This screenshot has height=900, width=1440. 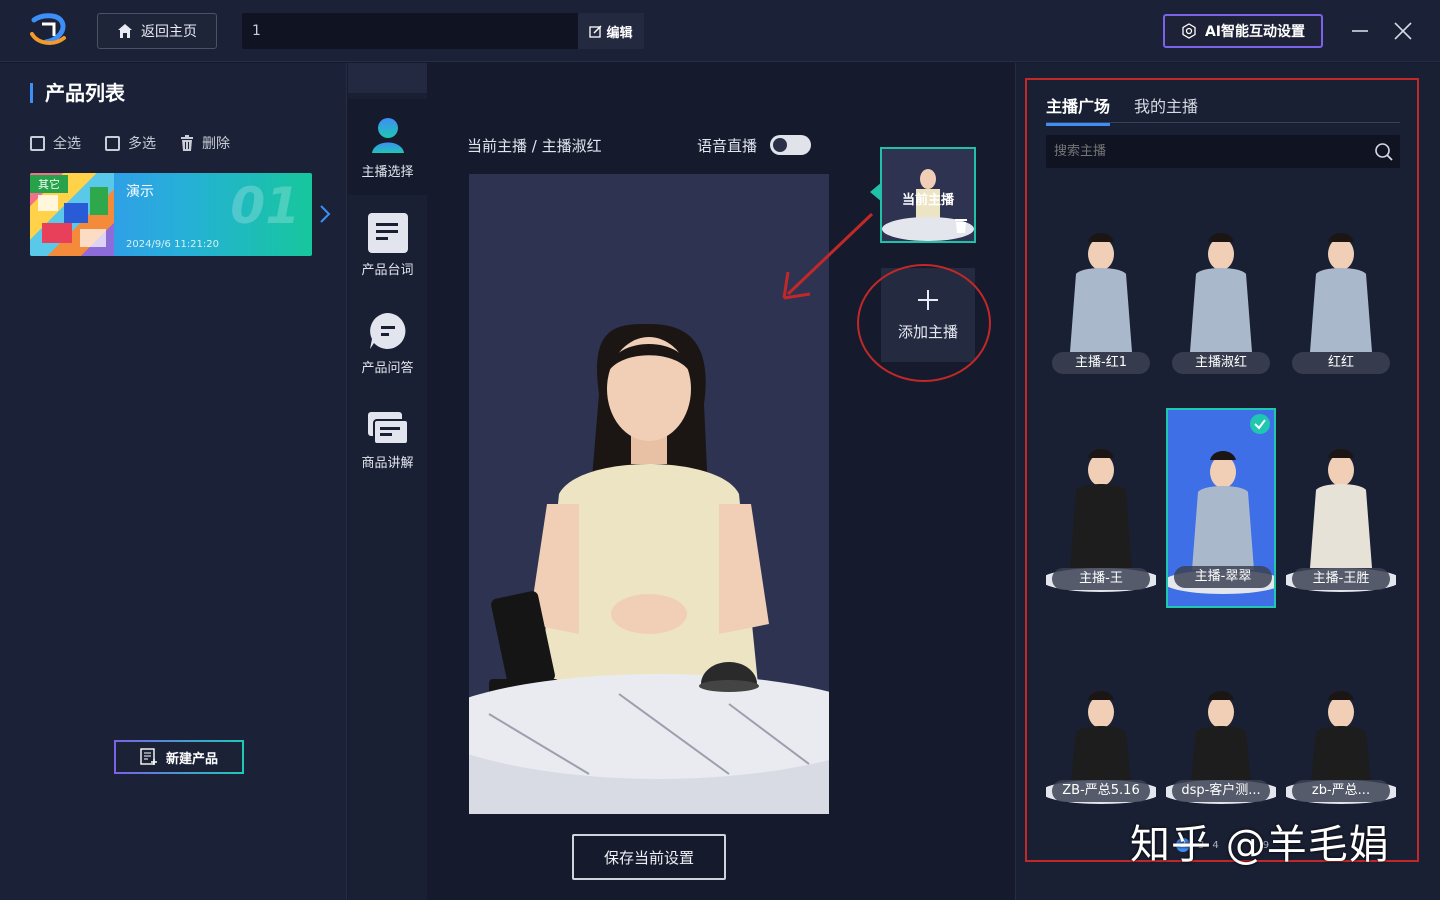 I want to click on nav-label: 商品讲解, so click(x=387, y=463).